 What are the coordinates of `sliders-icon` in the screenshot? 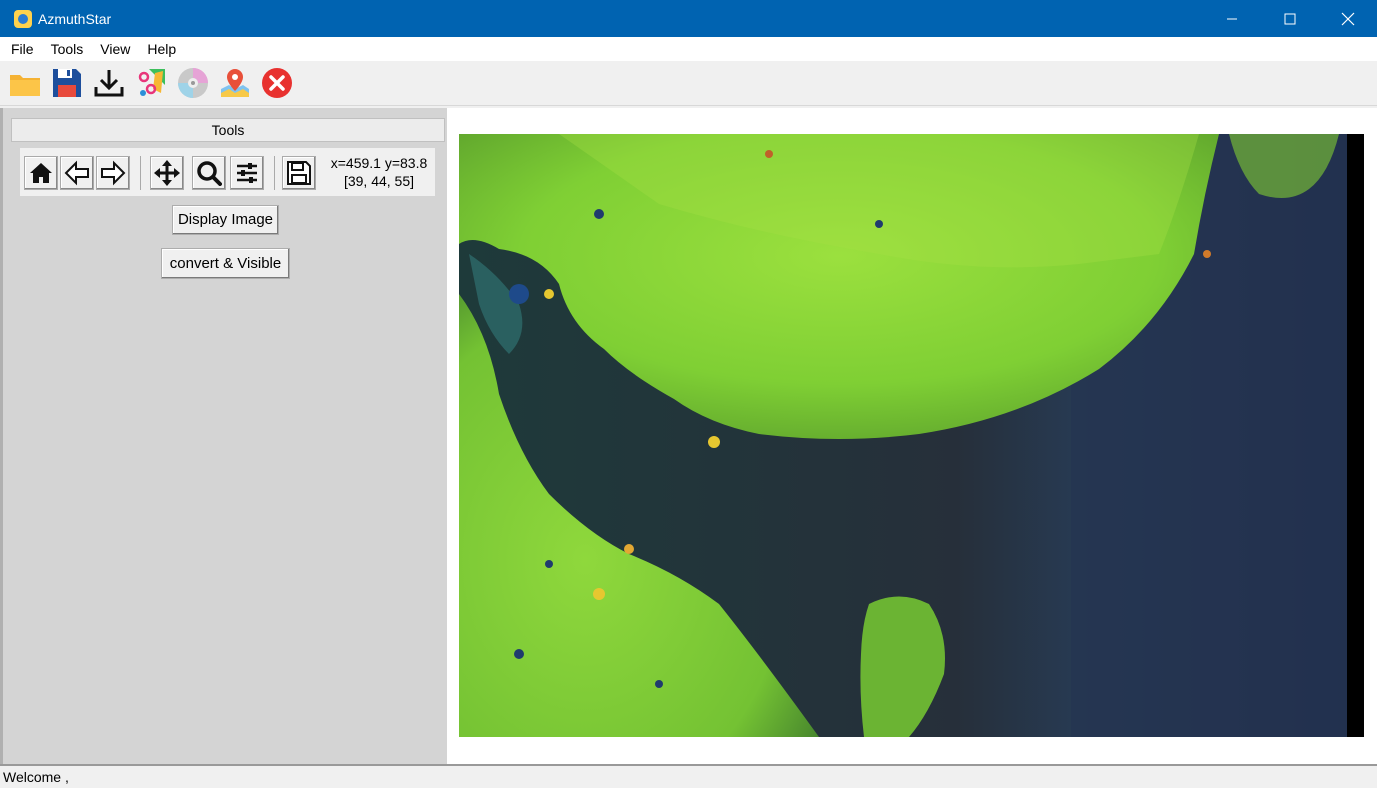 It's located at (247, 173).